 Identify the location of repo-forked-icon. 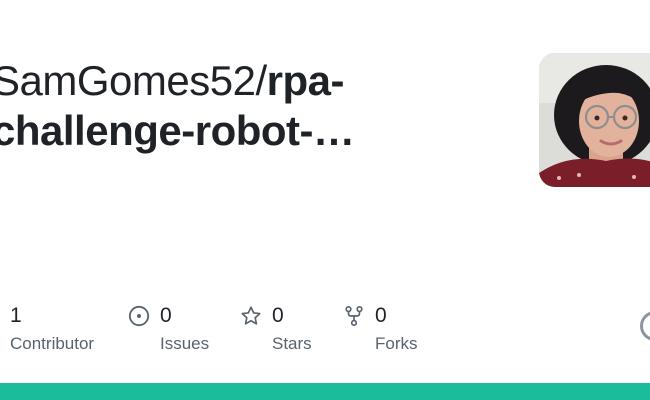
(354, 316).